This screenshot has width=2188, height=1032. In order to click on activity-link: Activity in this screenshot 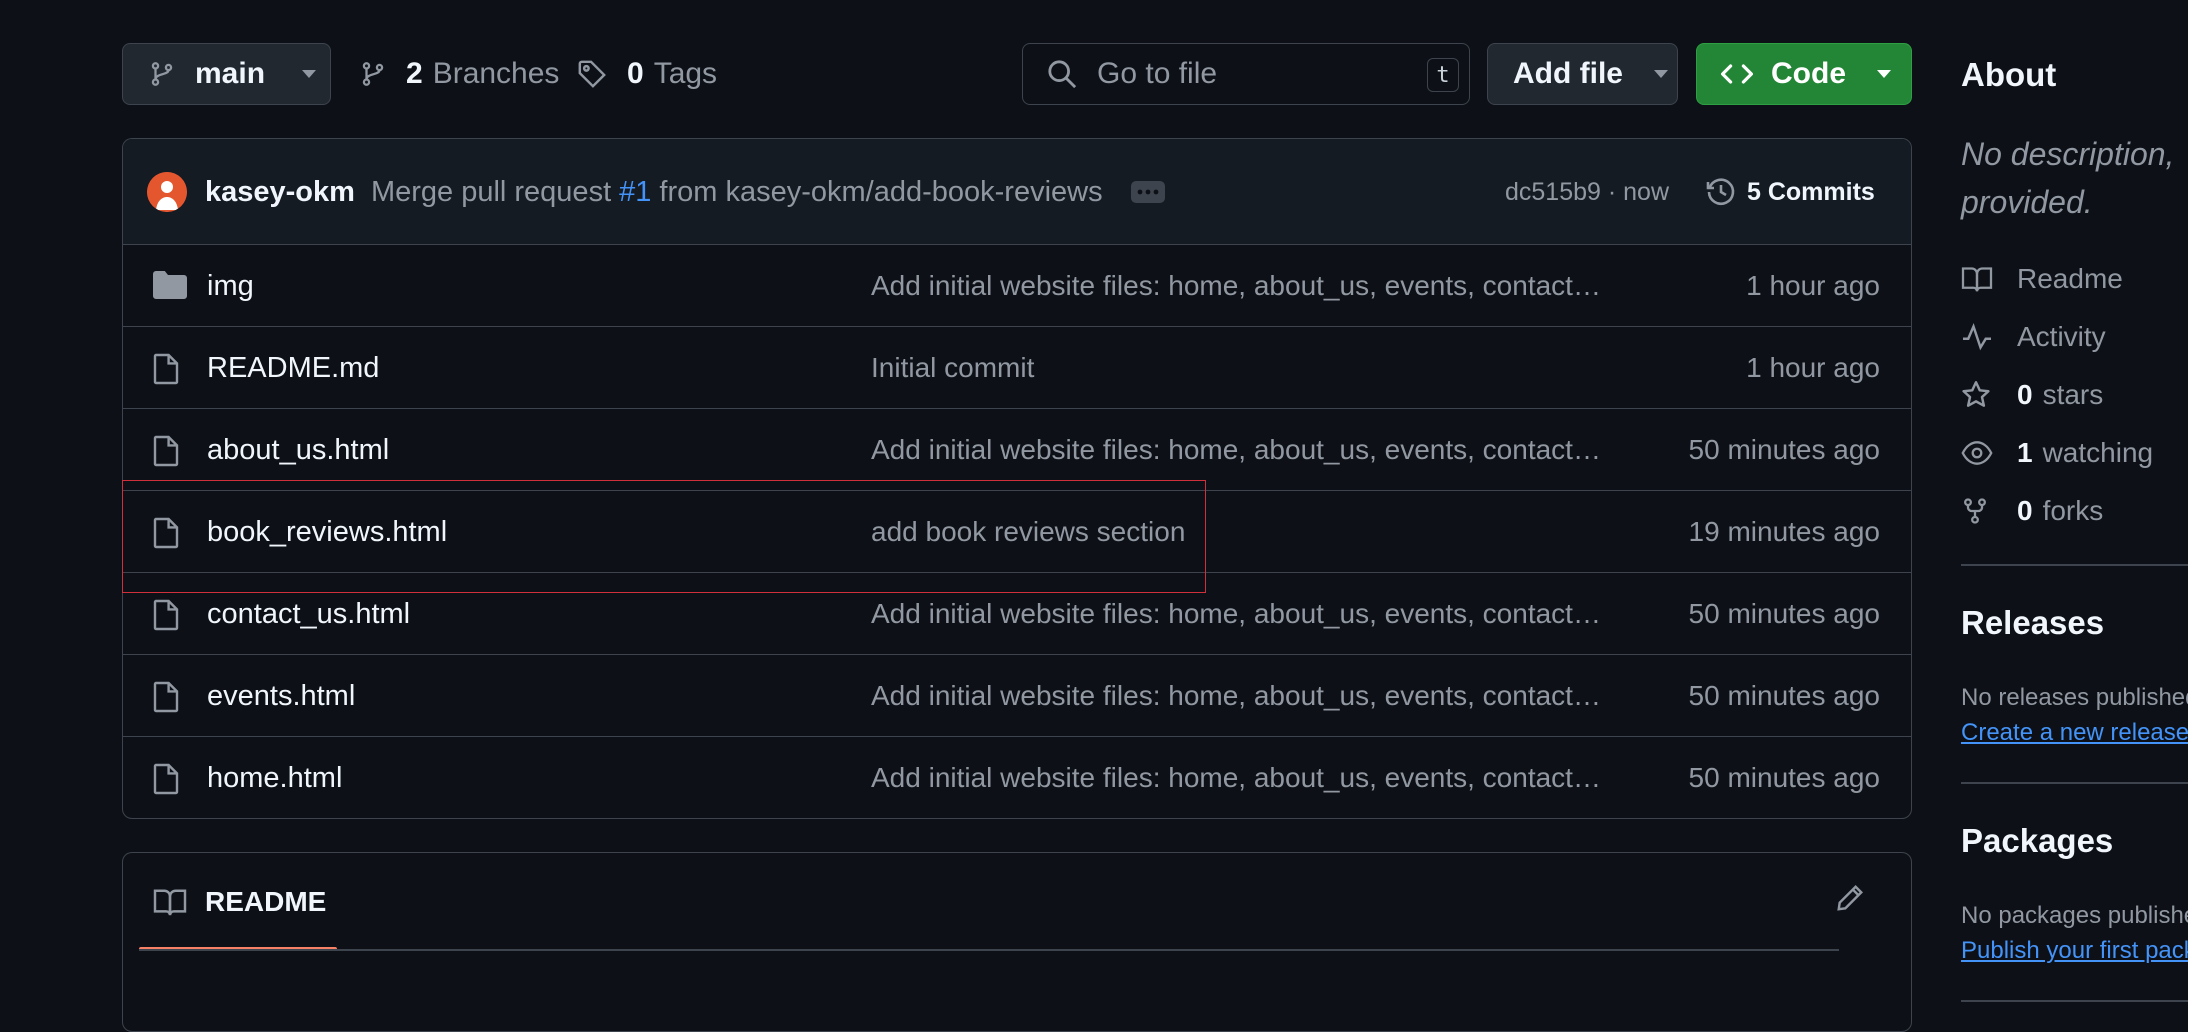, I will do `click(2033, 337)`.